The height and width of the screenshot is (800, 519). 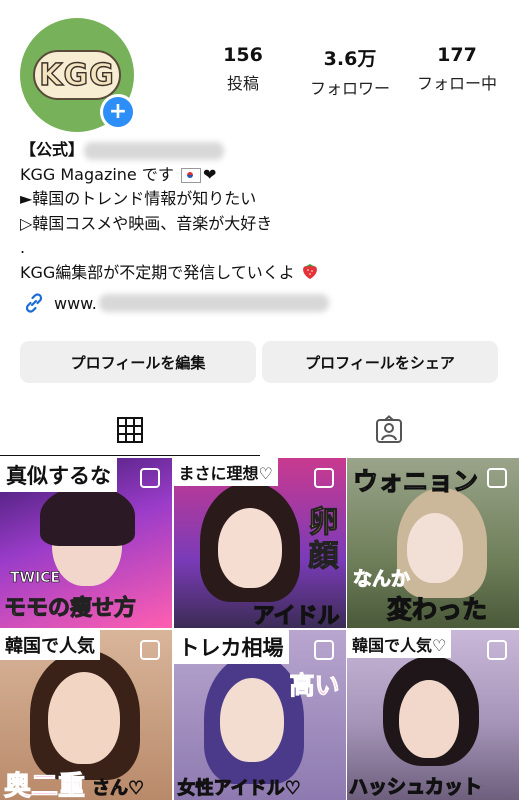 What do you see at coordinates (231, 647) in the screenshot?
I see `post-title: トレカ相場` at bounding box center [231, 647].